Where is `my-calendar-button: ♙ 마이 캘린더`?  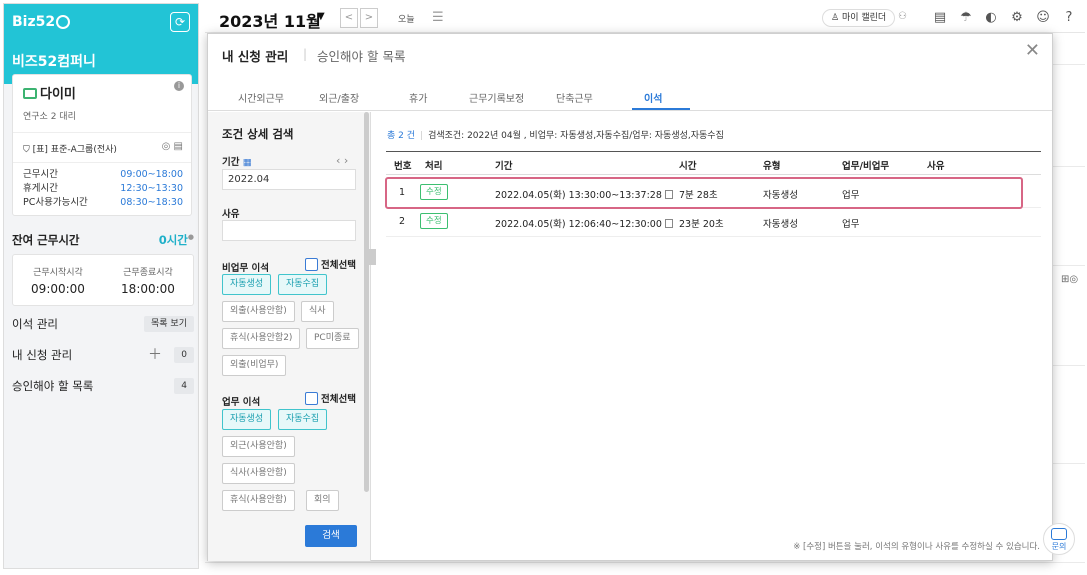 my-calendar-button: ♙ 마이 캘린더 is located at coordinates (859, 18).